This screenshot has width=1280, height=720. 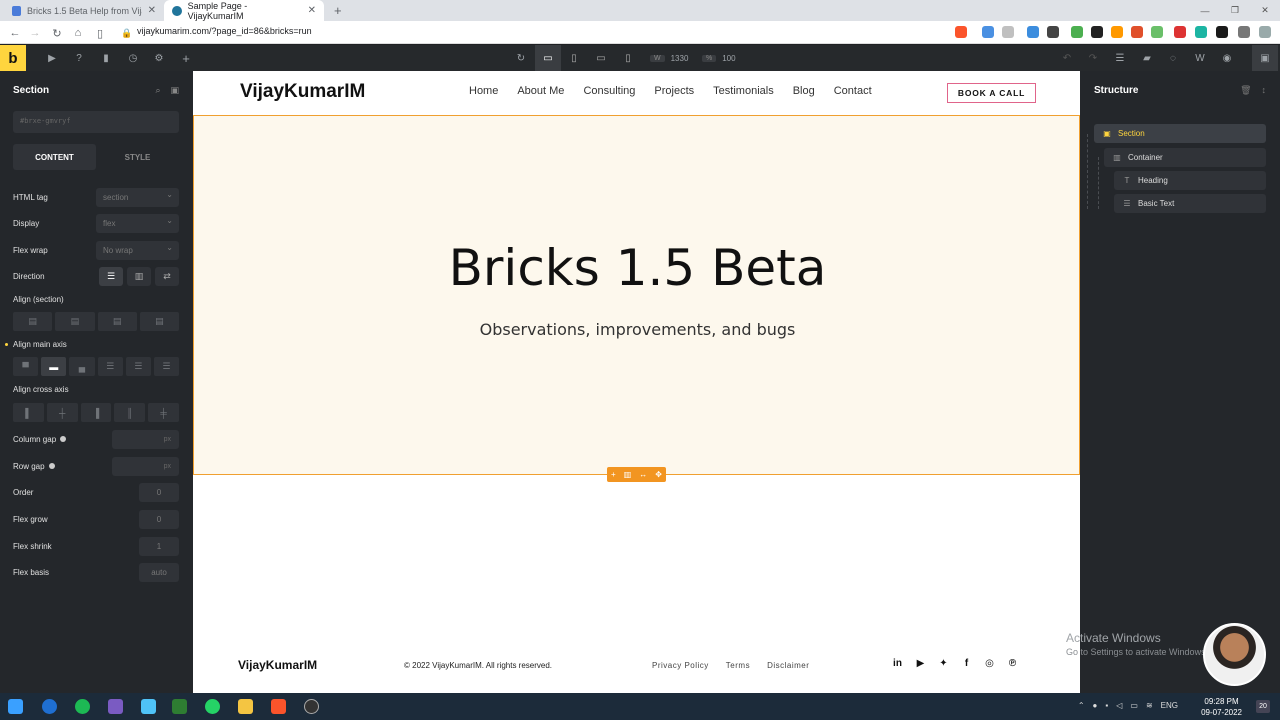 What do you see at coordinates (788, 665) in the screenshot?
I see `footer-link-disclaimer: Disclaimer` at bounding box center [788, 665].